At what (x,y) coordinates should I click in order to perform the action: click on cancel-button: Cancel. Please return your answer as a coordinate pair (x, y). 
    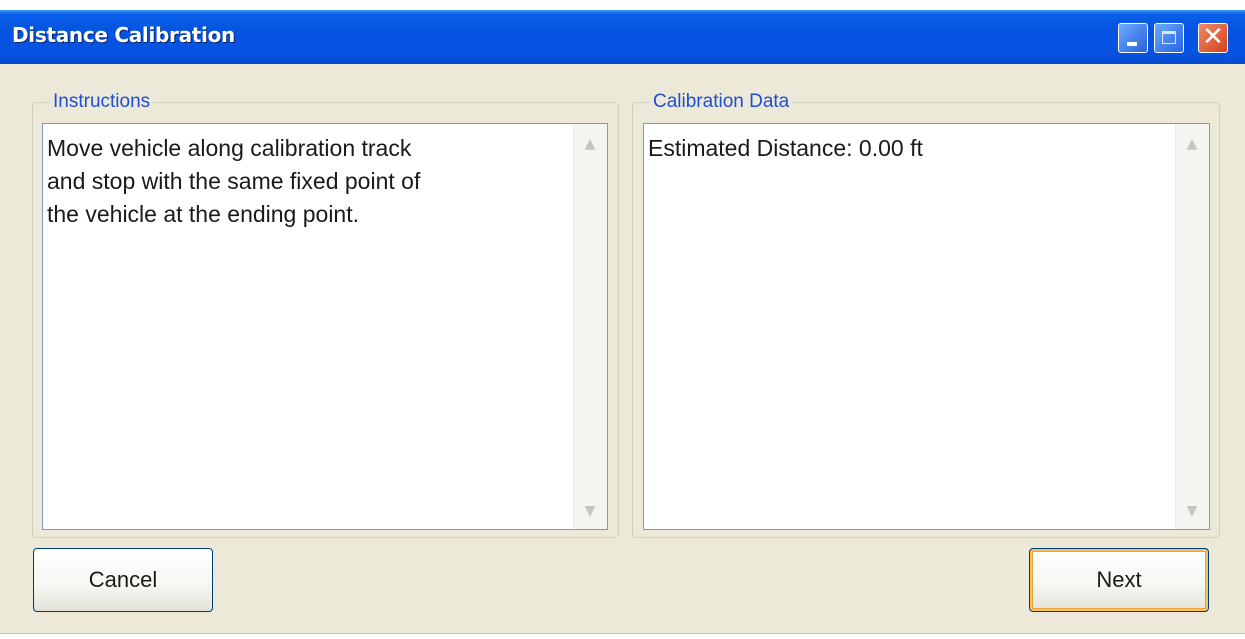
    Looking at the image, I should click on (123, 580).